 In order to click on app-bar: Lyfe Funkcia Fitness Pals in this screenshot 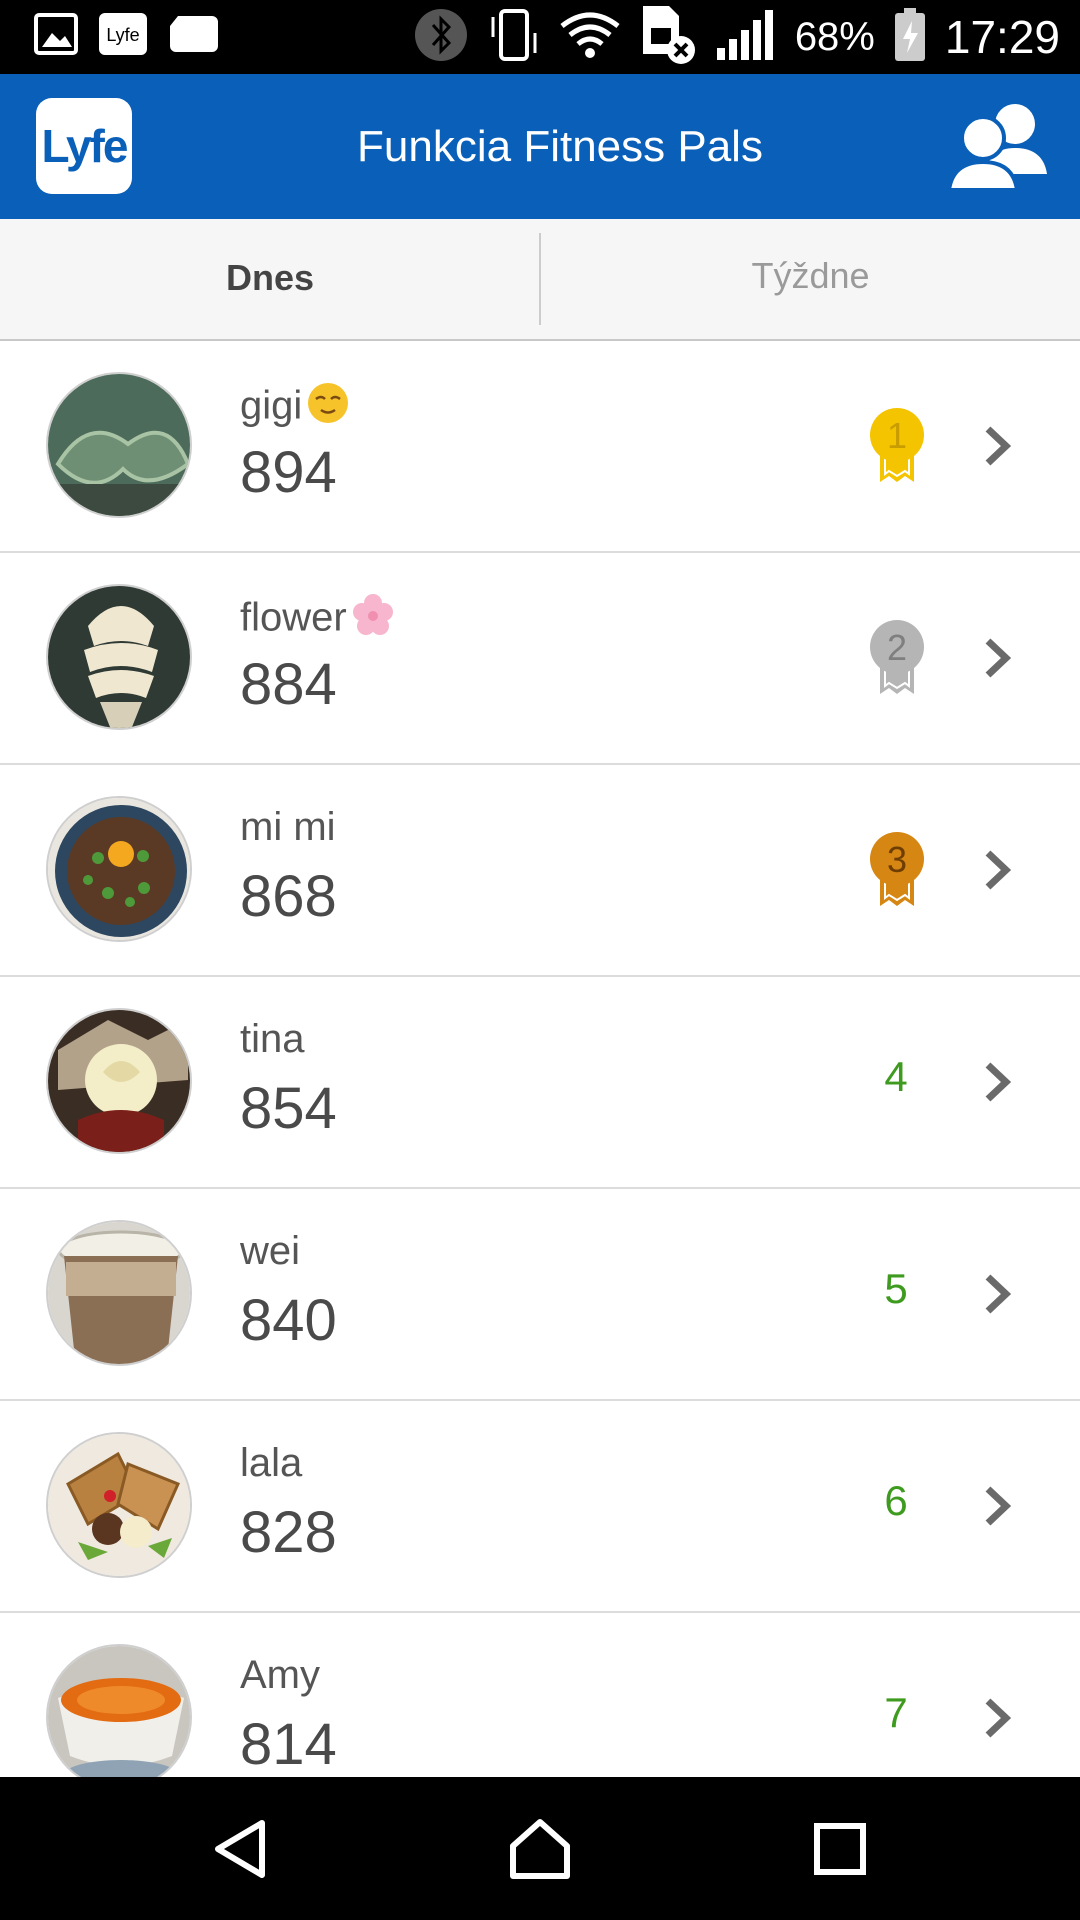, I will do `click(540, 146)`.